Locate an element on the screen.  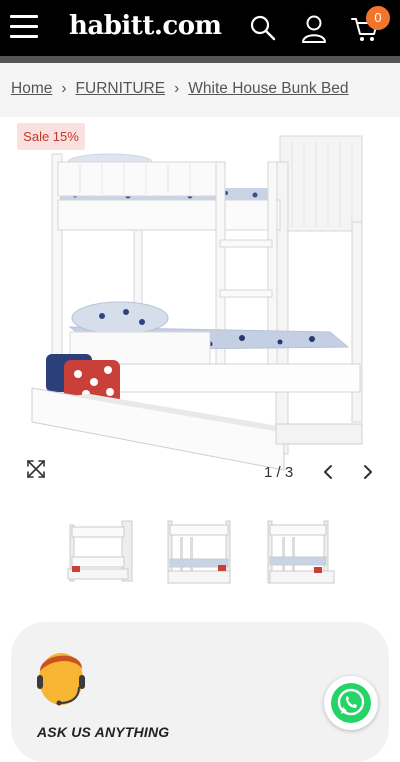
search-button is located at coordinates (264, 29).